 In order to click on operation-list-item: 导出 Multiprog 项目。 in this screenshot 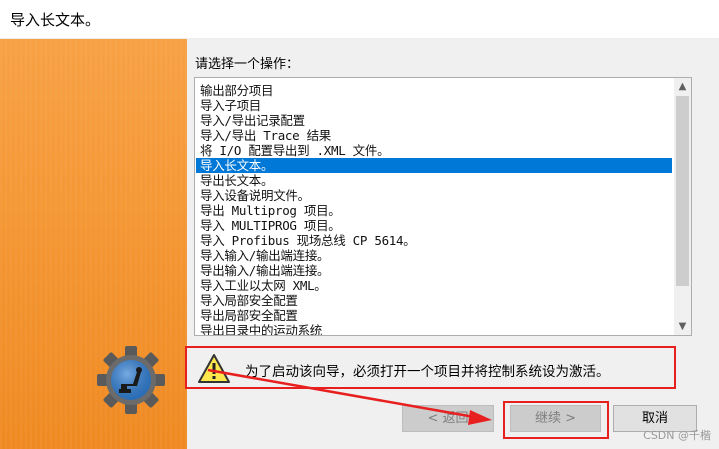, I will do `click(434, 210)`.